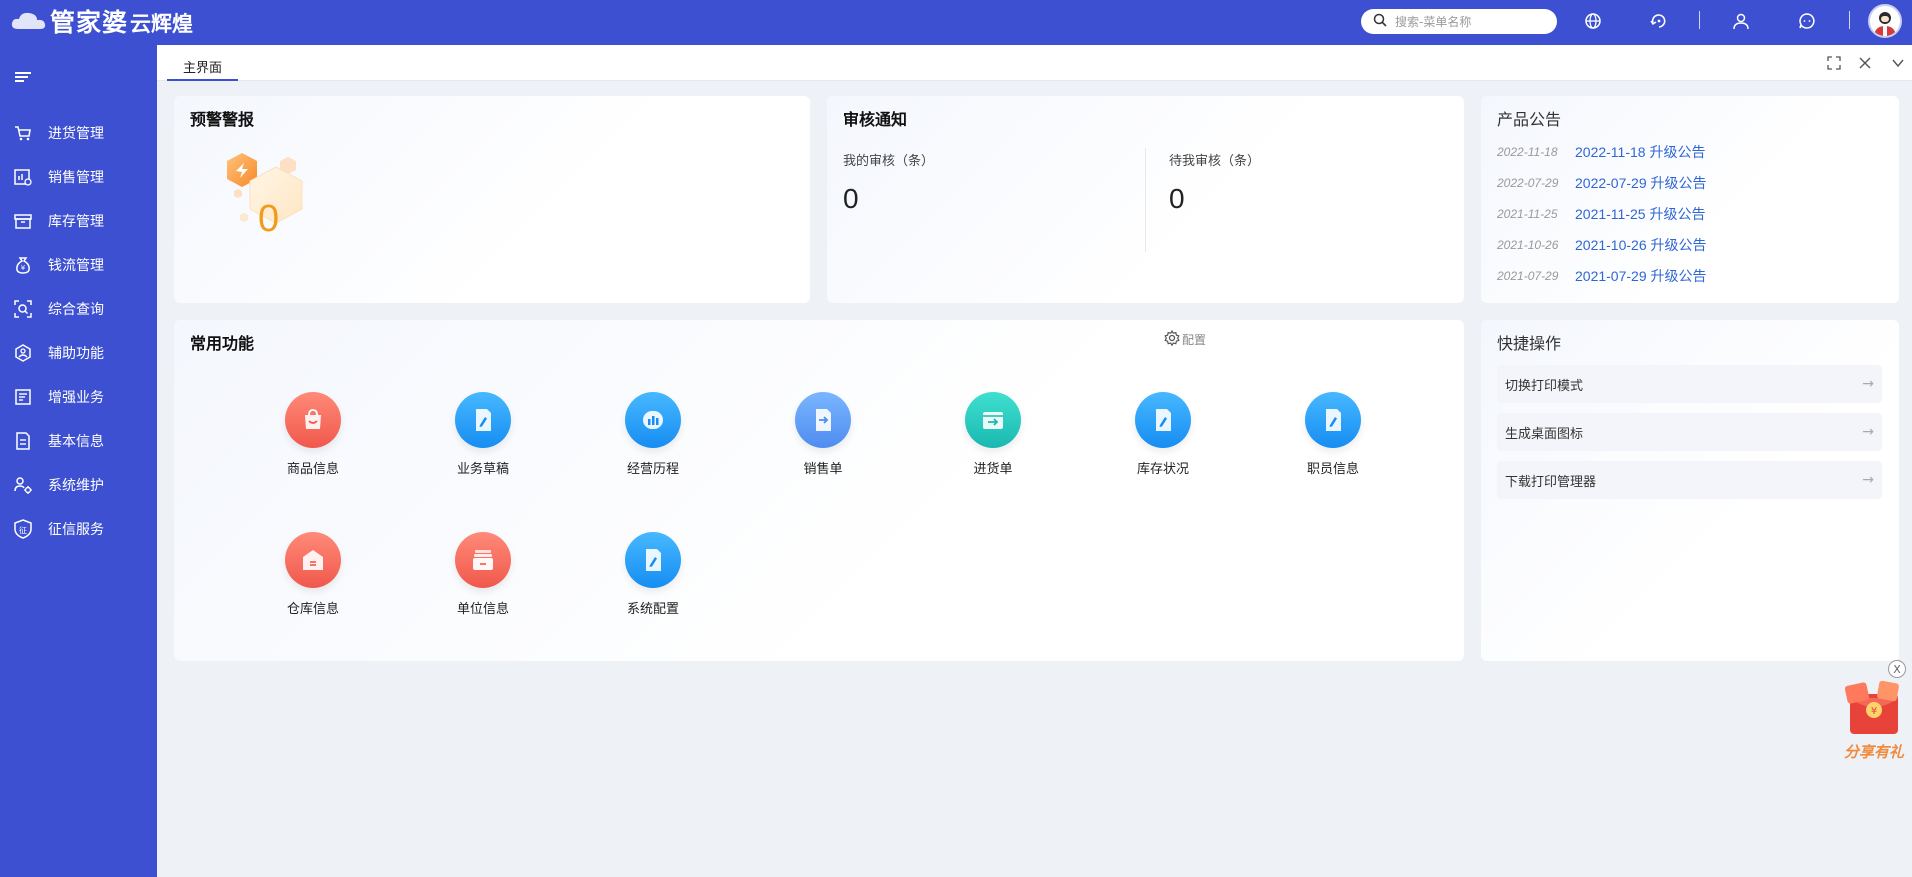 This screenshot has width=1912, height=877. I want to click on sidebar-item-enhanced: 增强业务, so click(78, 397).